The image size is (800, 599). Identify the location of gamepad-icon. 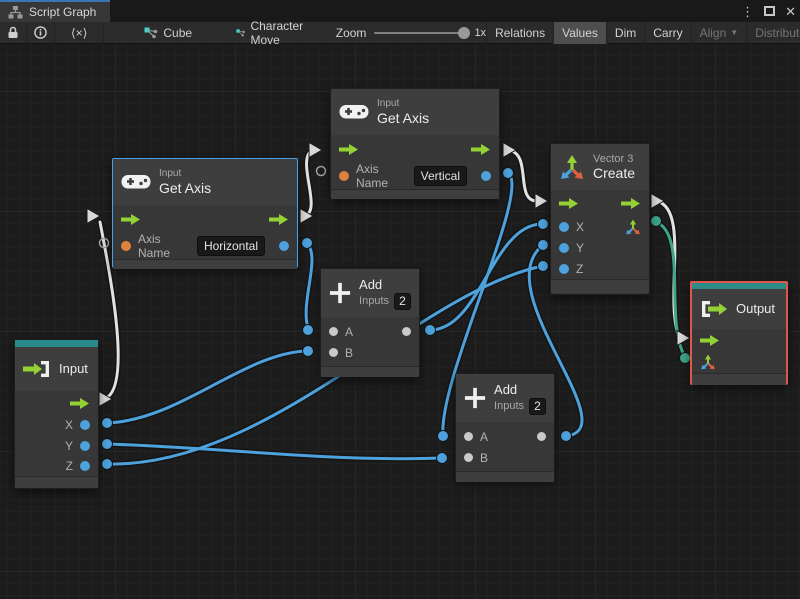
(354, 112).